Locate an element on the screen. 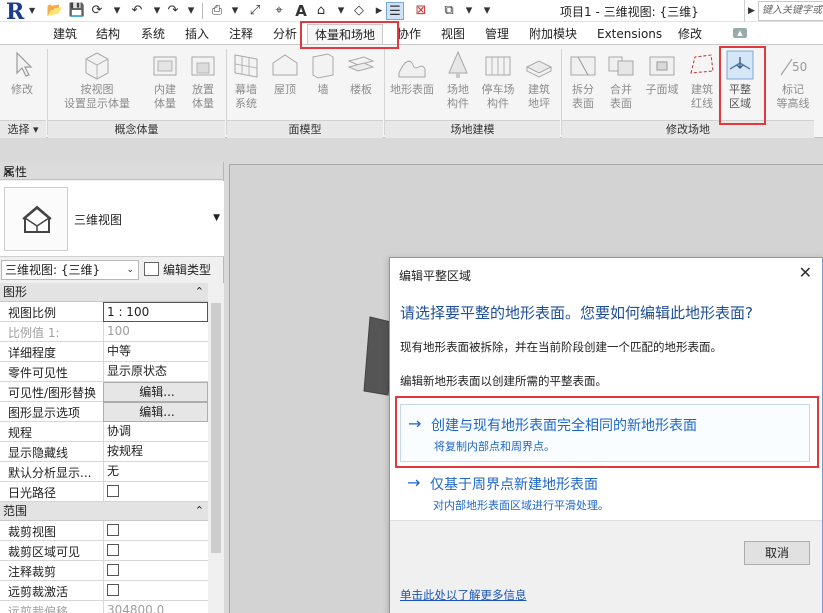 The height and width of the screenshot is (613, 823). roof-by-face-button: 屋顶 is located at coordinates (285, 73).